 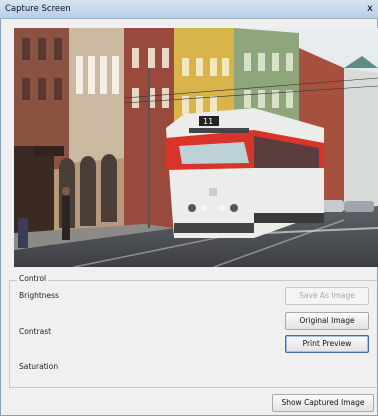 I want to click on close-icon: x, so click(x=370, y=9).